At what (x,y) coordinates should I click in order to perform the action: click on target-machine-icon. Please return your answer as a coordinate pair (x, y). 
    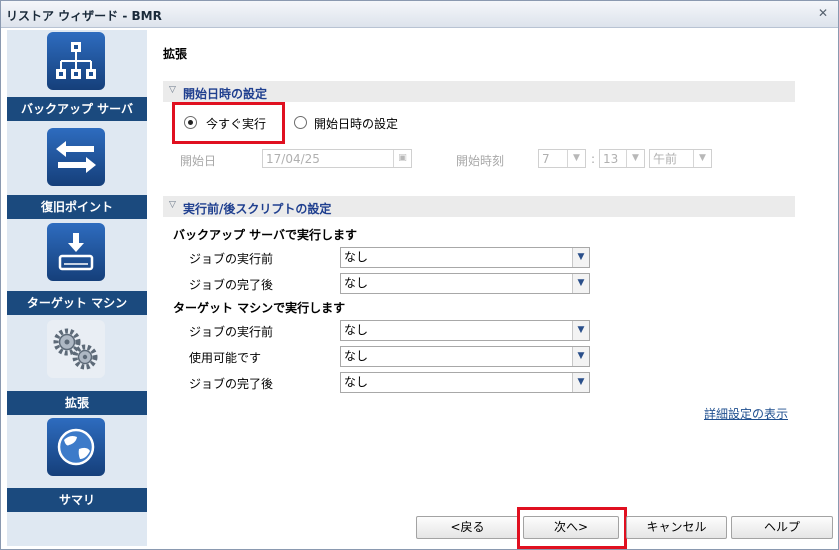
    Looking at the image, I should click on (76, 252).